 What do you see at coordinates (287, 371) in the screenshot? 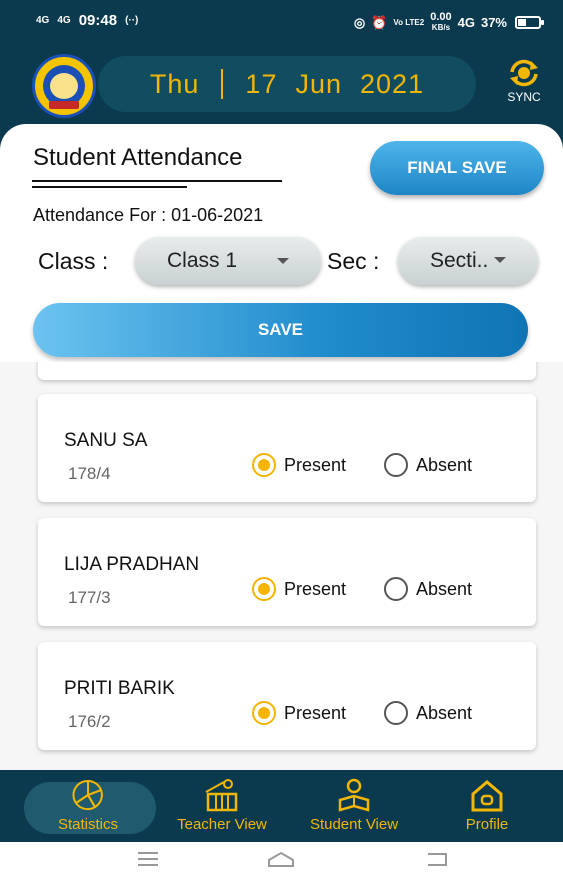
I see `list-item-partial` at bounding box center [287, 371].